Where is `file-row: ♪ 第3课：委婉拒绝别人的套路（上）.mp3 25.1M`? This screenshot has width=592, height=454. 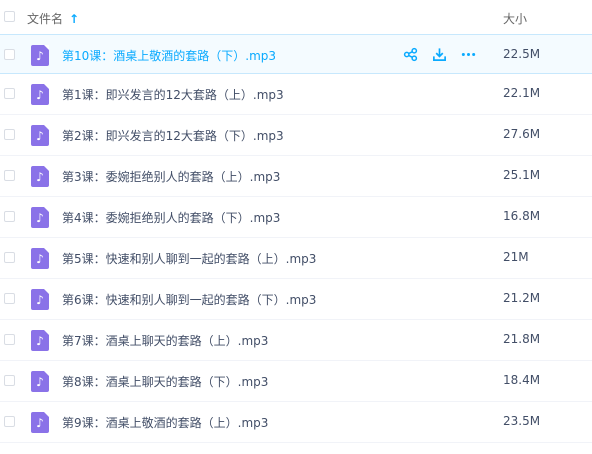 file-row: ♪ 第3课：委婉拒绝别人的套路（上）.mp3 25.1M is located at coordinates (296, 176).